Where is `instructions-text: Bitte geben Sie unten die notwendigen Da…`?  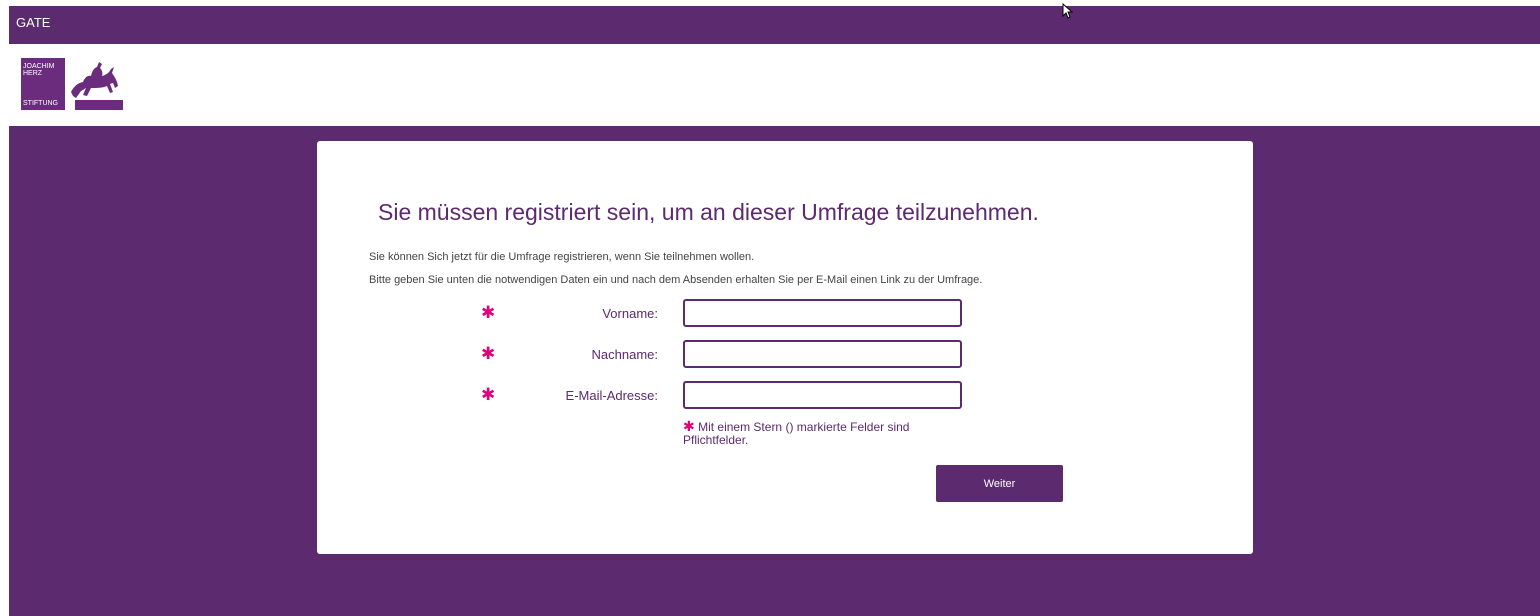 instructions-text: Bitte geben Sie unten die notwendigen Da… is located at coordinates (676, 280).